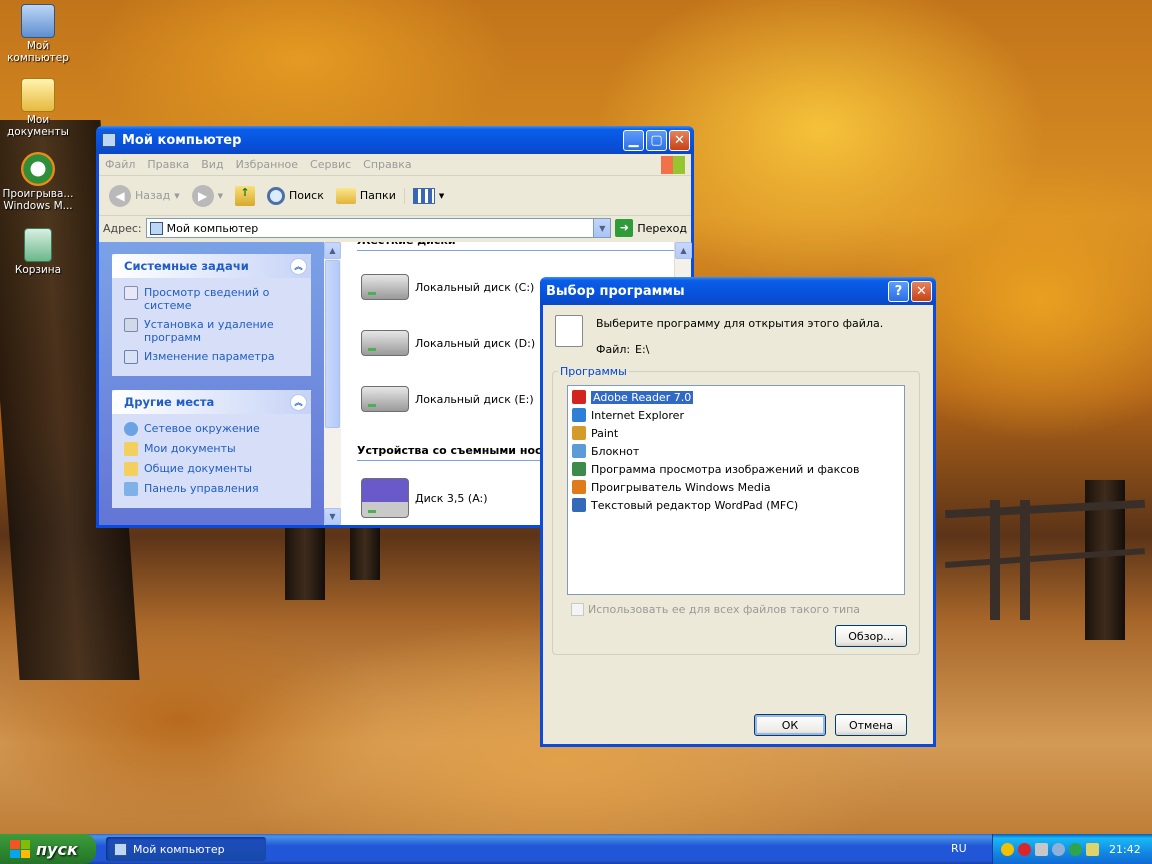  Describe the element at coordinates (738, 291) in the screenshot. I see `dialog-titlebar: Выбор программы ? ✕` at that location.